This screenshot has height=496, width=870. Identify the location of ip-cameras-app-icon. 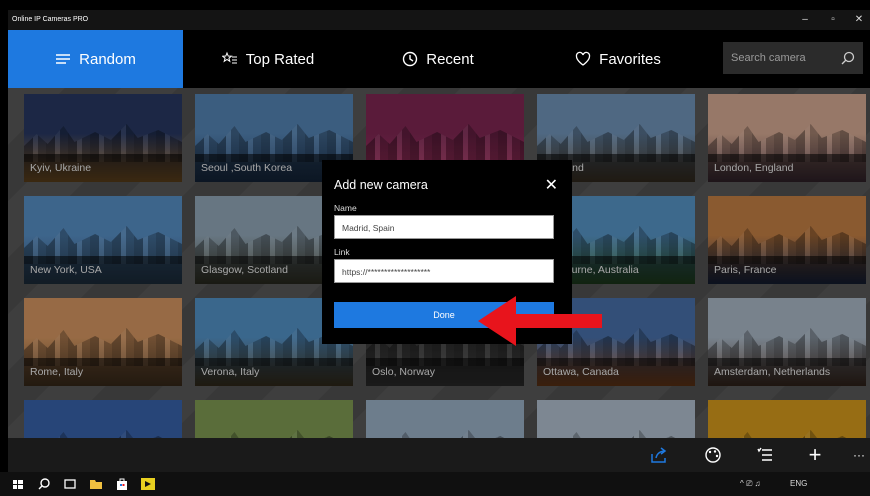
(148, 484).